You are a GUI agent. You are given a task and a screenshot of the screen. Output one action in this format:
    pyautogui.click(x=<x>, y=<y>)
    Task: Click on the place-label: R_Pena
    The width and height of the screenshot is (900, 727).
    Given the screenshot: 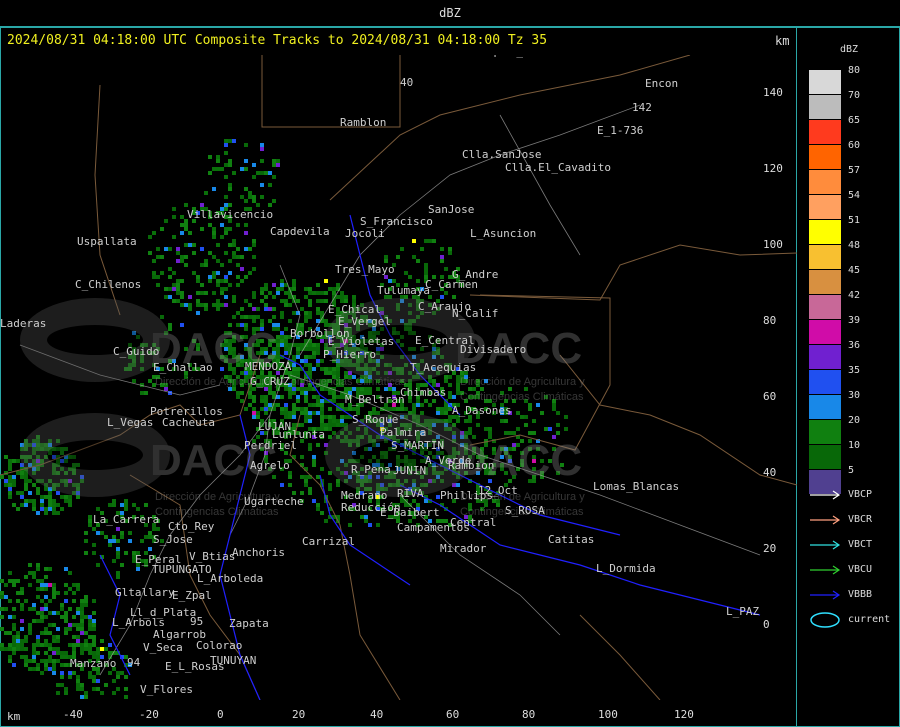 What is the action you would take?
    pyautogui.click(x=371, y=469)
    